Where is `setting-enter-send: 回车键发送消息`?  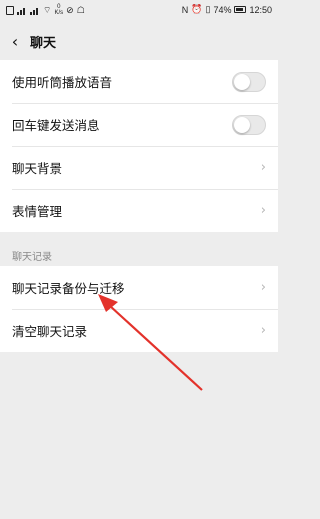
setting-enter-send: 回车键发送消息 is located at coordinates (139, 124).